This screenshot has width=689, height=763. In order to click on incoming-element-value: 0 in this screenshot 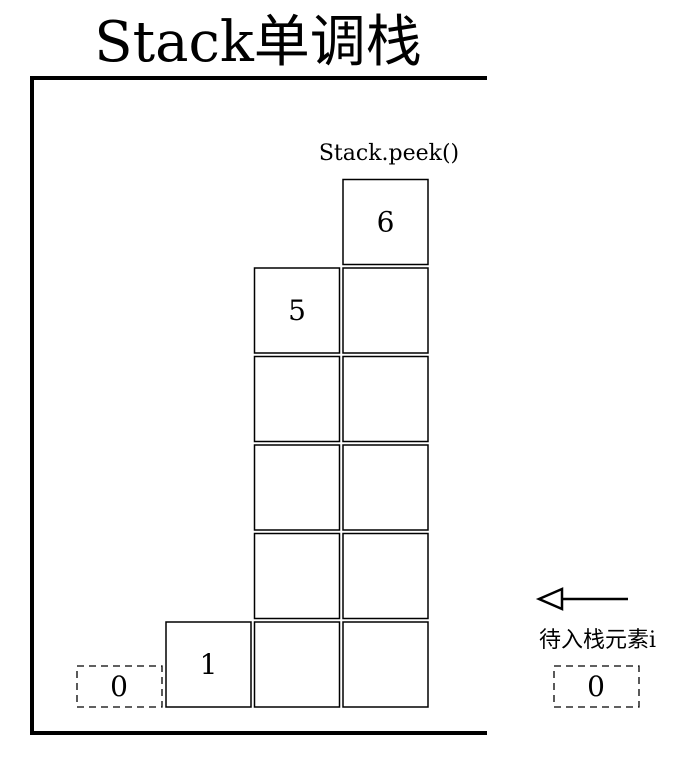, I will do `click(596, 686)`.